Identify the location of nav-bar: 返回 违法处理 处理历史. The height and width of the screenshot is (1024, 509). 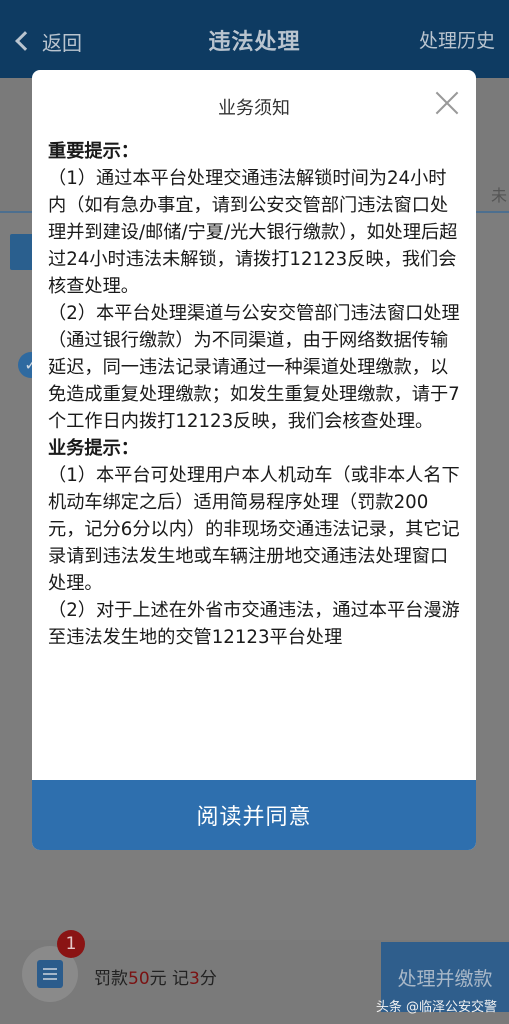
(254, 39).